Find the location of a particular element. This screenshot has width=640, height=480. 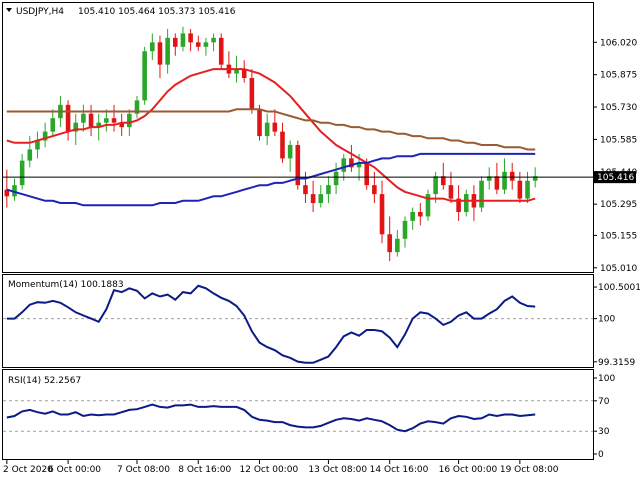

rsi-axis: 100 70 30 0 is located at coordinates (604, 417).